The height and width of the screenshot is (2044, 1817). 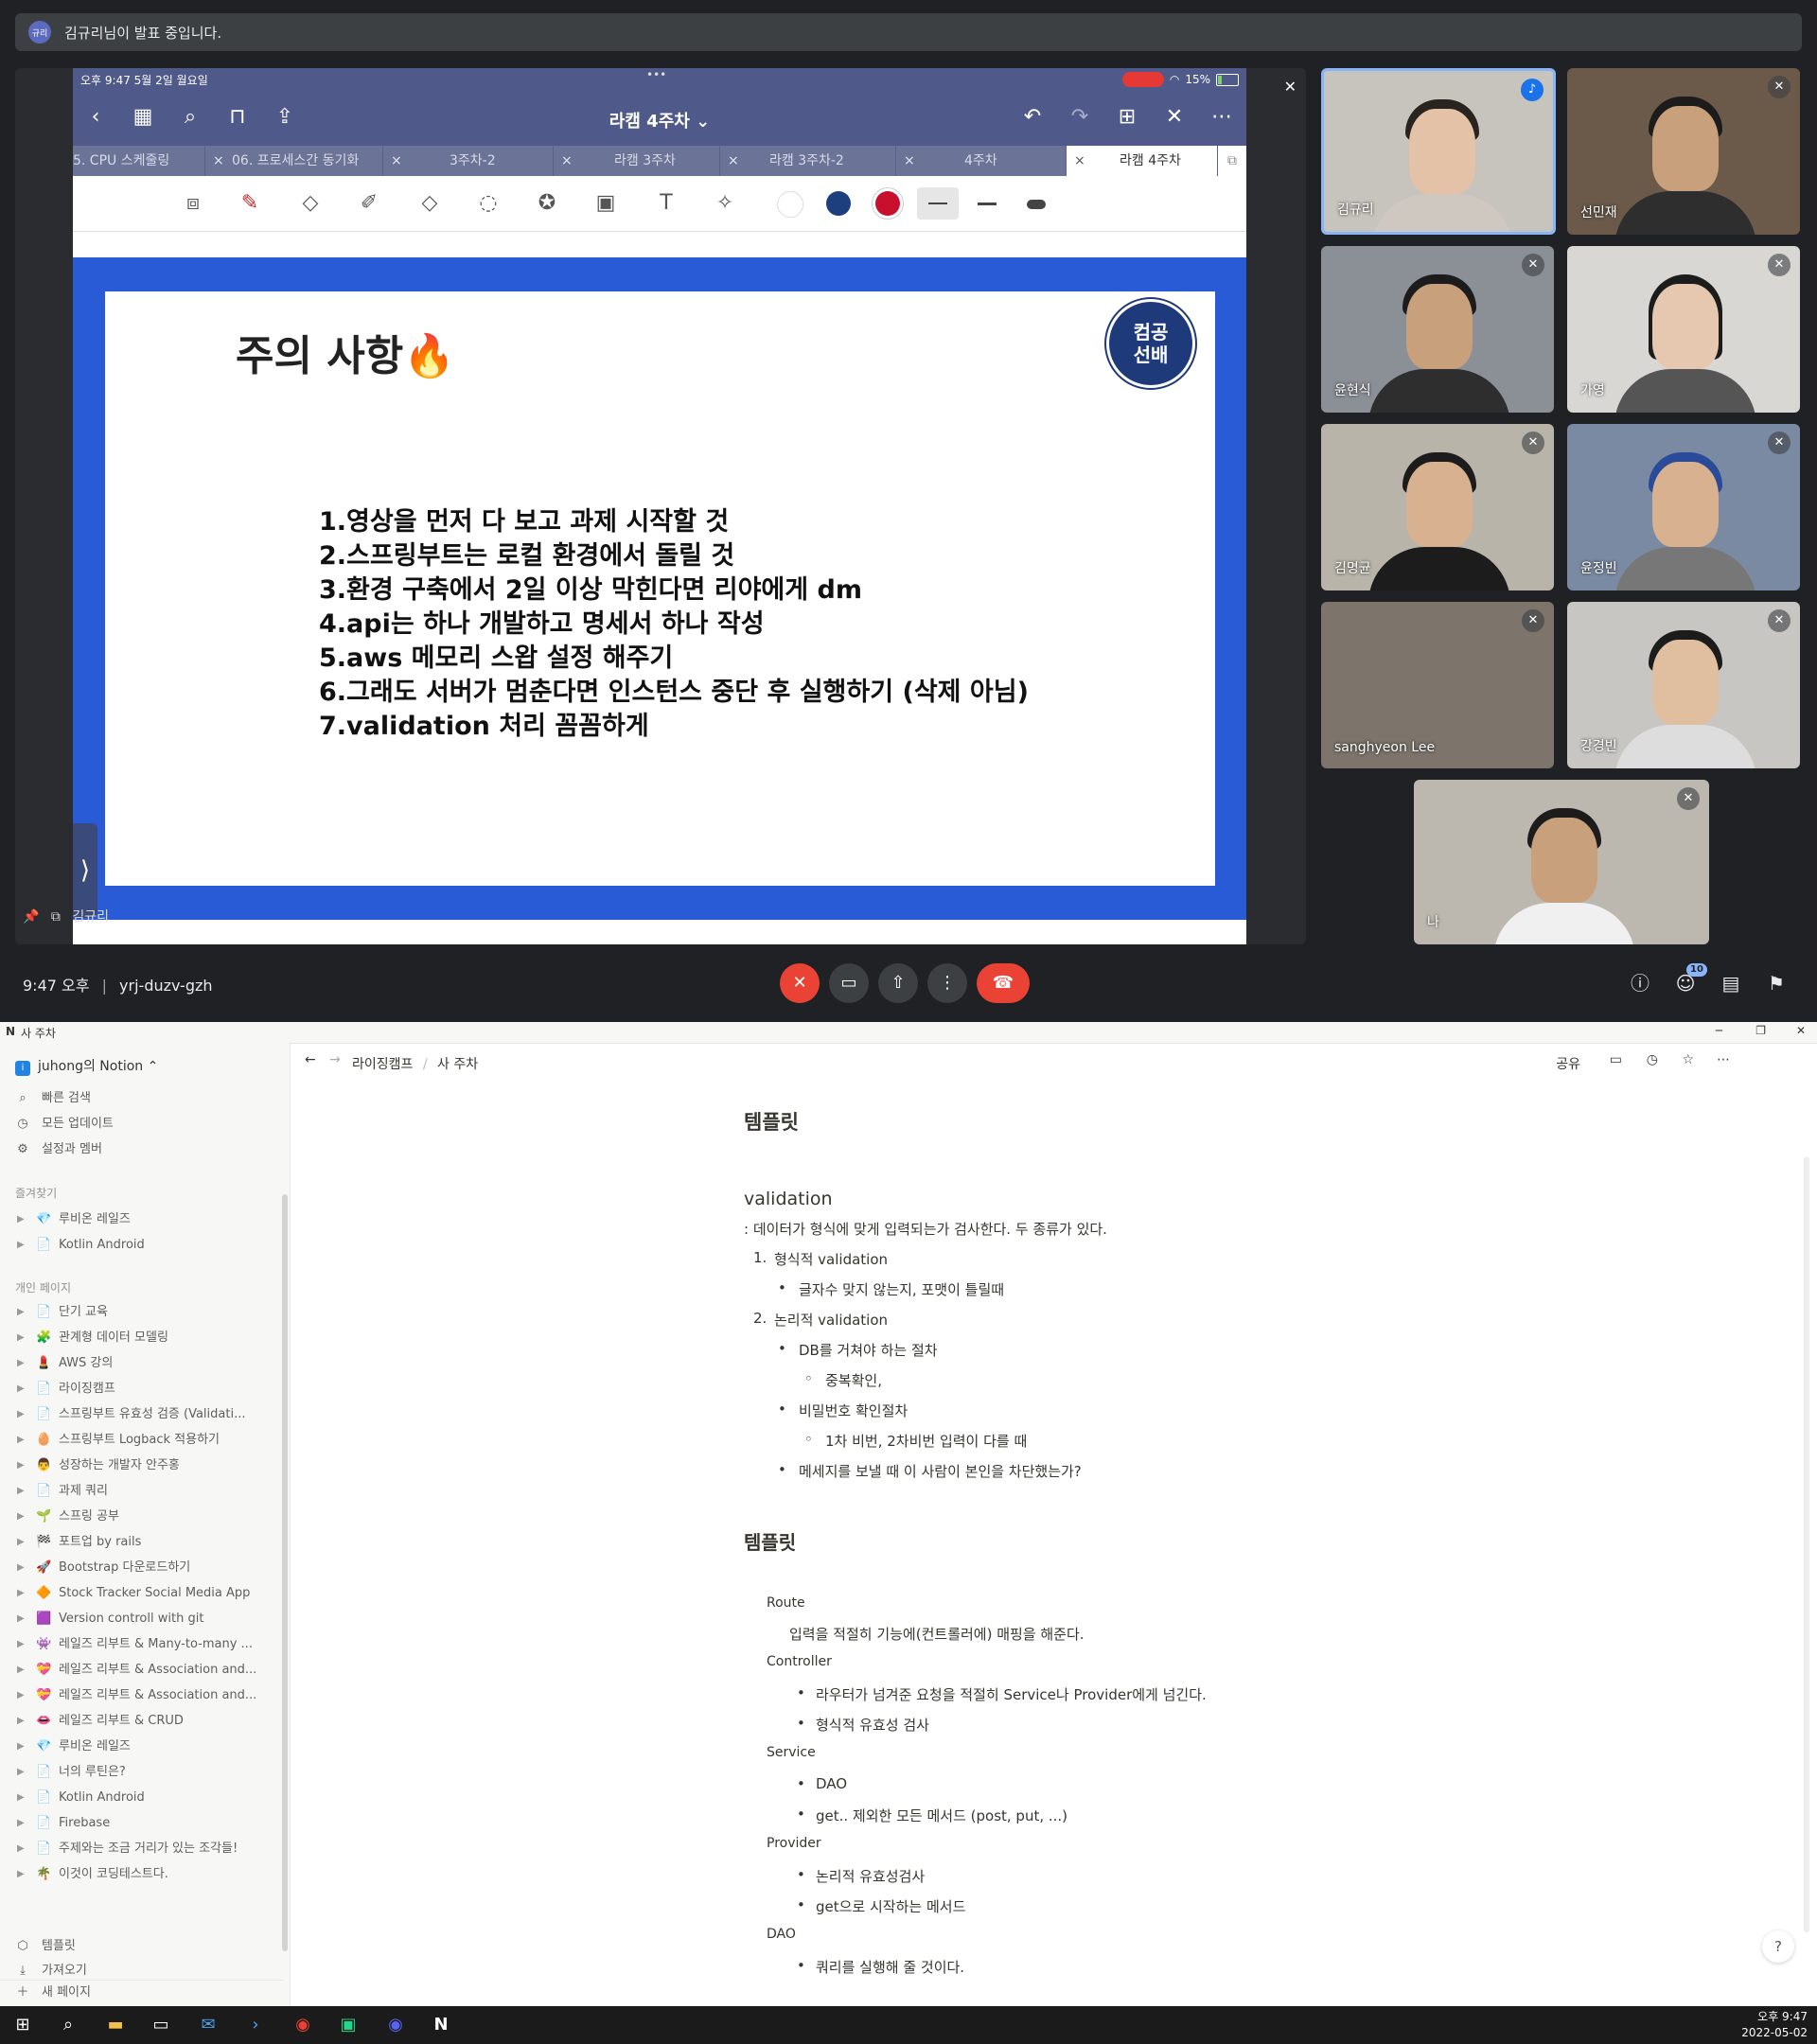 I want to click on participant-tile: ✕ 김명균, so click(x=1437, y=507).